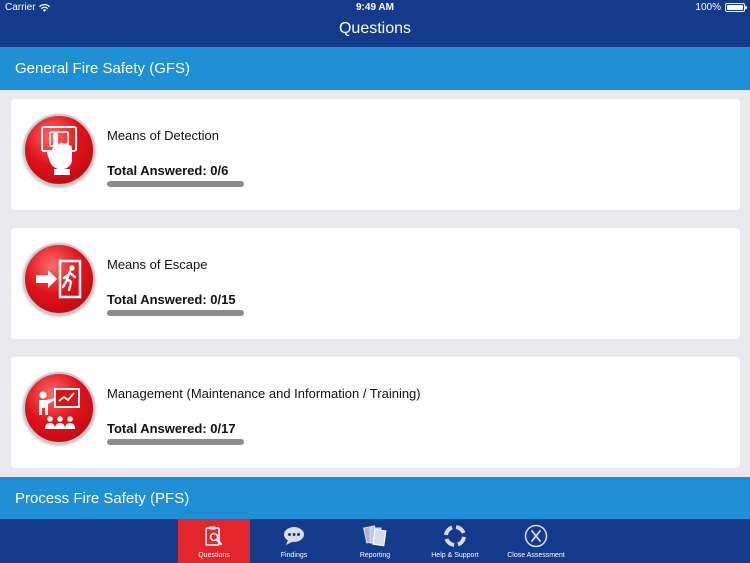 This screenshot has width=750, height=563. What do you see at coordinates (214, 555) in the screenshot?
I see `tab-label: Questions` at bounding box center [214, 555].